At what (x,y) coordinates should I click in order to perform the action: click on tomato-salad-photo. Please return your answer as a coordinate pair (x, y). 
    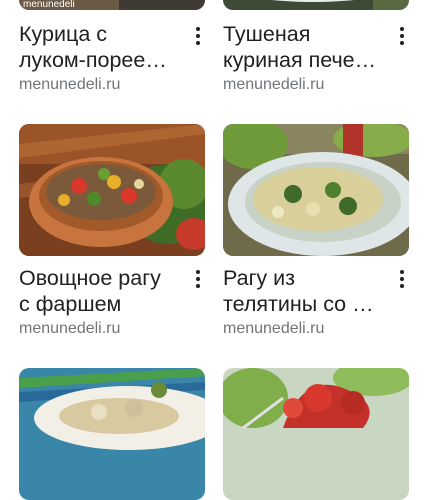
    Looking at the image, I should click on (316, 434).